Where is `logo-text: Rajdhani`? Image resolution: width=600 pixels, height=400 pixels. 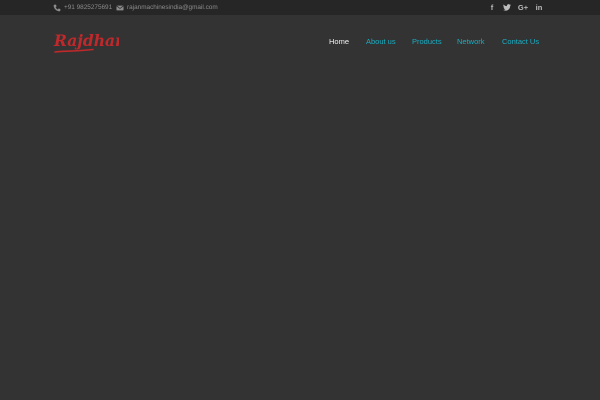
logo-text: Rajdhani is located at coordinates (86, 40).